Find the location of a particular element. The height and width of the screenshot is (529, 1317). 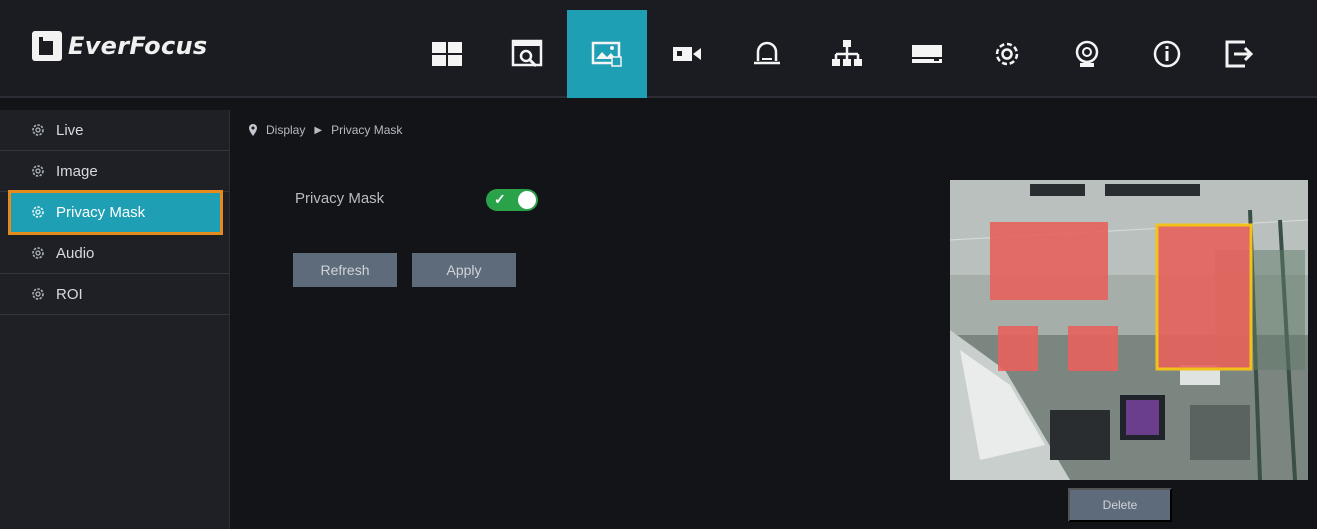

maintenance-icon is located at coordinates (1087, 53).